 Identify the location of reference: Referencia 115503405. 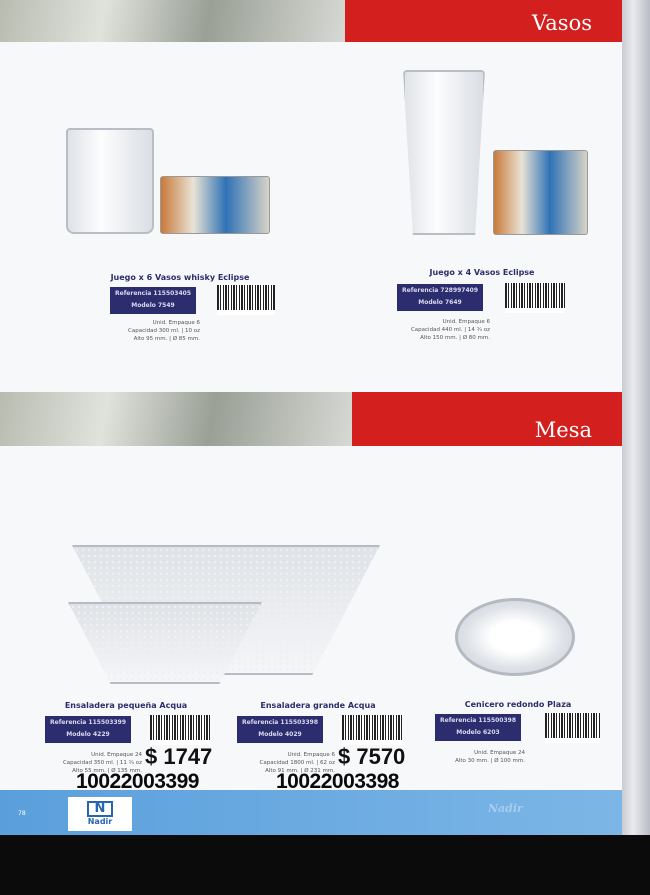
(153, 293).